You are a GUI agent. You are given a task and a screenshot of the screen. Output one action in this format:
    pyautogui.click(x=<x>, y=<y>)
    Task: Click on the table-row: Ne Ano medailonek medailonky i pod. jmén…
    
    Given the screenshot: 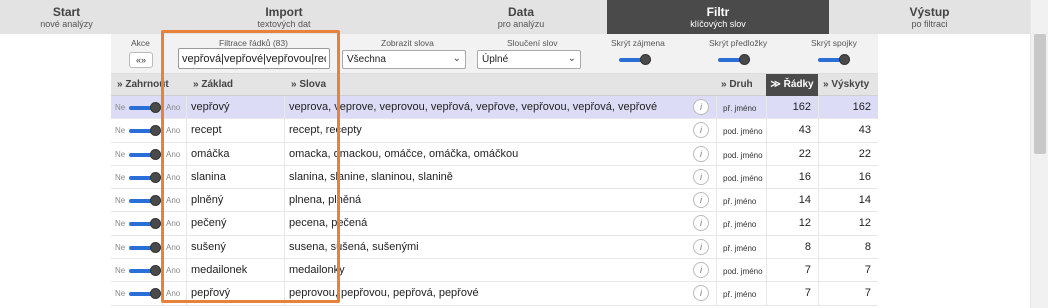 What is the action you would take?
    pyautogui.click(x=494, y=271)
    